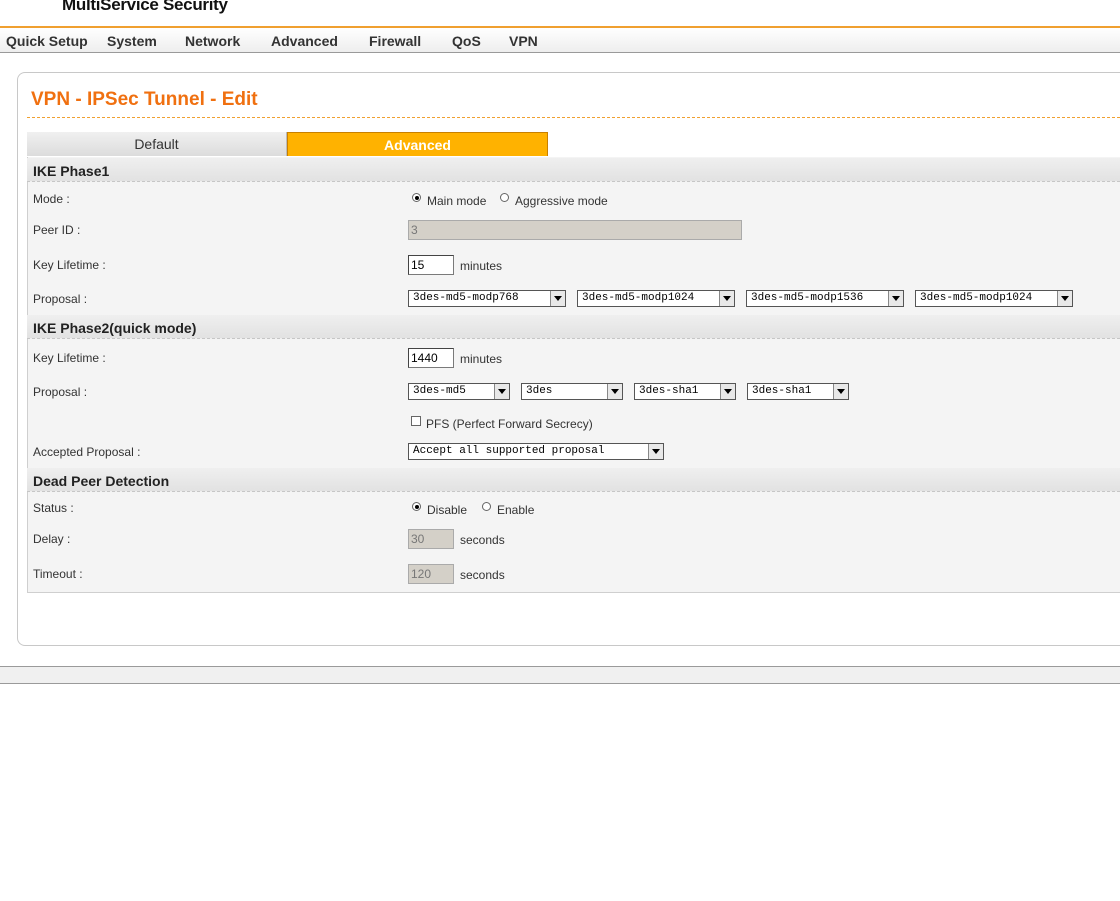  Describe the element at coordinates (431, 358) in the screenshot. I see `phase2-key-lifetime-input` at that location.